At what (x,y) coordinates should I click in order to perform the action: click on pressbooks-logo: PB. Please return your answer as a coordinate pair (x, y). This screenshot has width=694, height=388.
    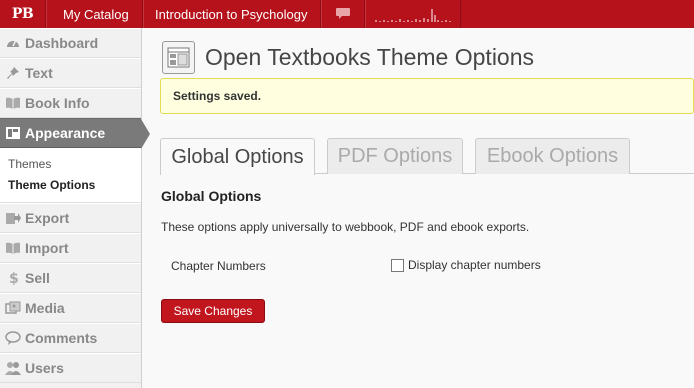
    Looking at the image, I should click on (23, 14).